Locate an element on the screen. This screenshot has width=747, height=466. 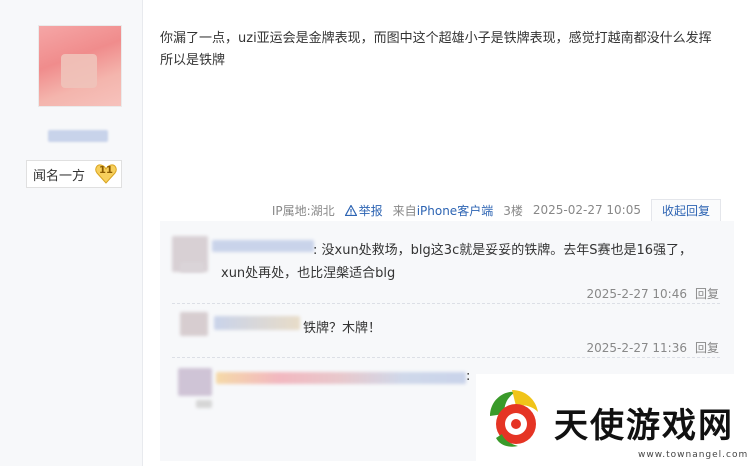
angel-logo-icon is located at coordinates (514, 418).